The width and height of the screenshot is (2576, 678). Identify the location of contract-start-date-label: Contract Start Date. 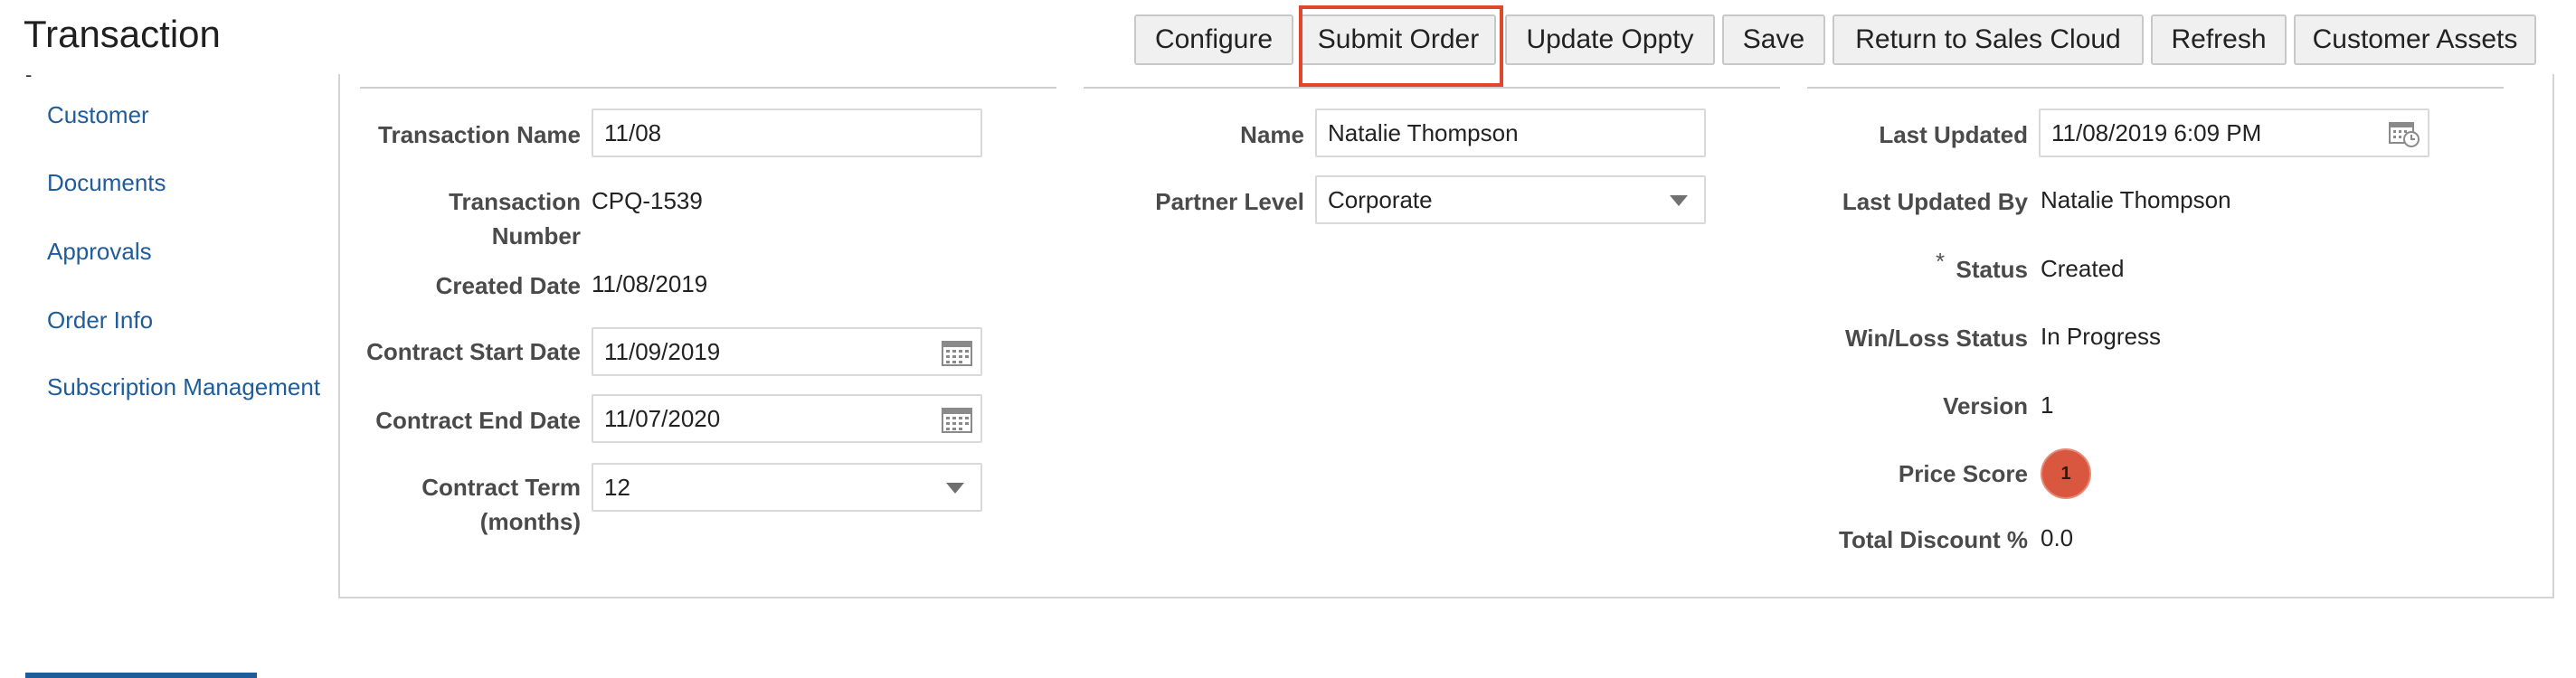
(473, 351).